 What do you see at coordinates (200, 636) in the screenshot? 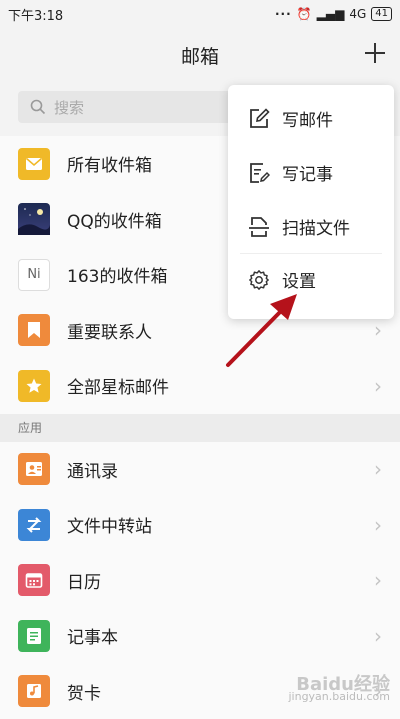
I see `app-notebook: 记事本 ›` at bounding box center [200, 636].